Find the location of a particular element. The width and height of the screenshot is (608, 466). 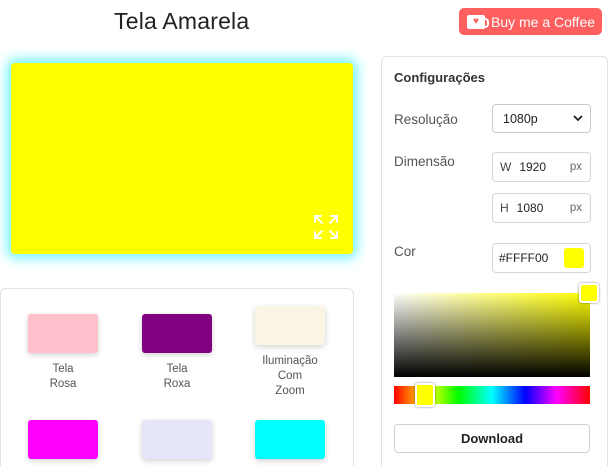

hex-color-input: #FFFF00 is located at coordinates (541, 258).